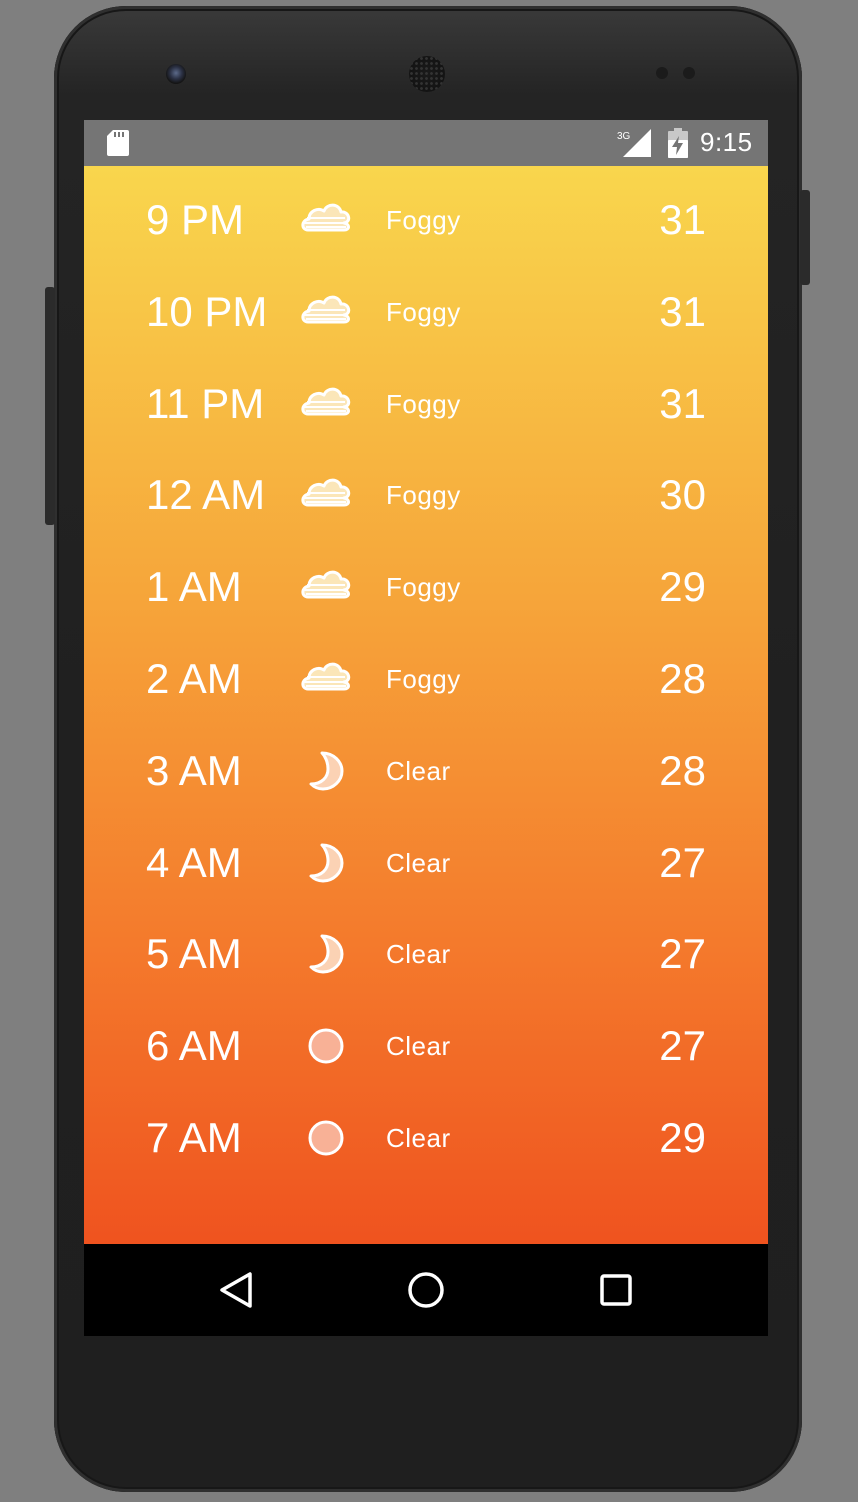 The width and height of the screenshot is (858, 1502). Describe the element at coordinates (682, 495) in the screenshot. I see `temperature-label: 30` at that location.